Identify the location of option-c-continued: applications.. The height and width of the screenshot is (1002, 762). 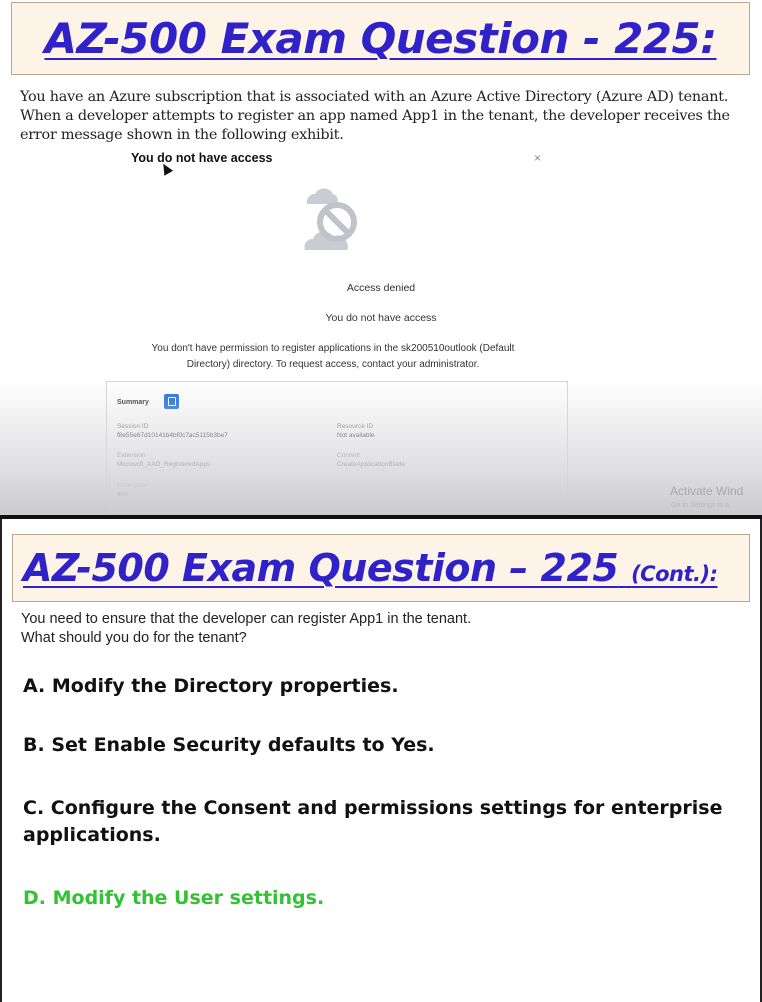
(92, 835).